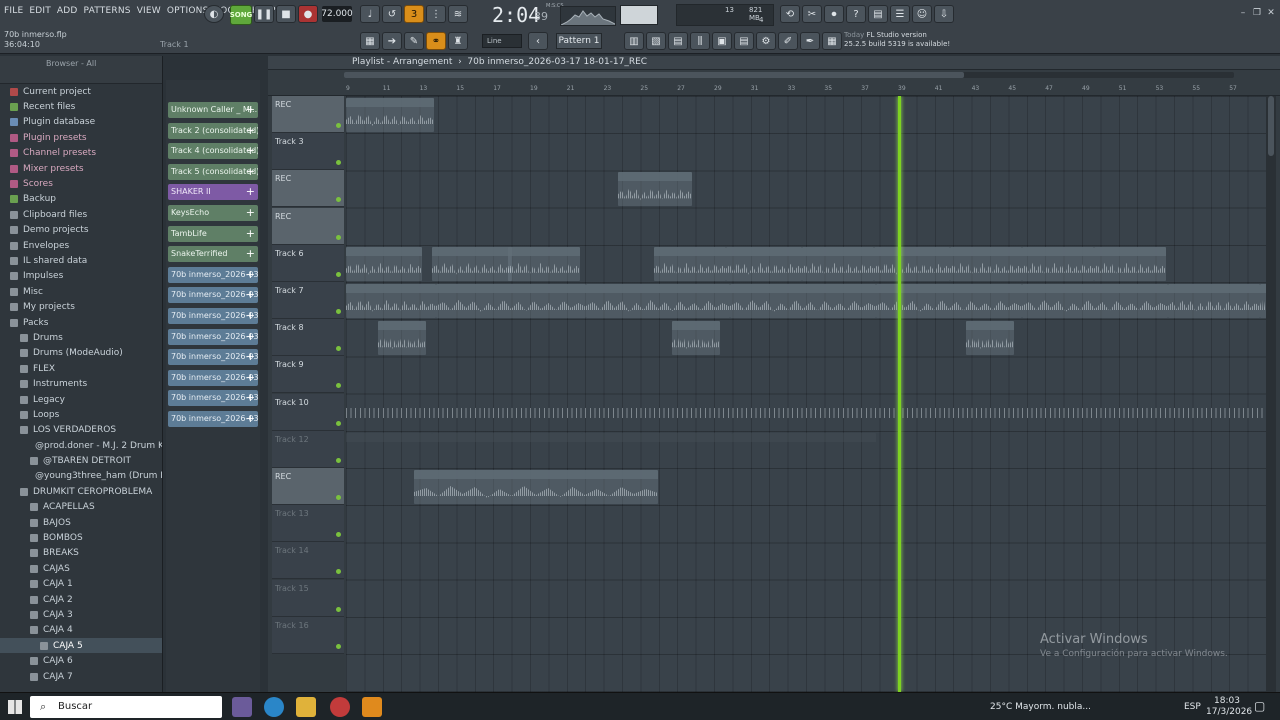 This screenshot has height=720, width=1280. What do you see at coordinates (308, 14) in the screenshot?
I see `record-button: ●` at bounding box center [308, 14].